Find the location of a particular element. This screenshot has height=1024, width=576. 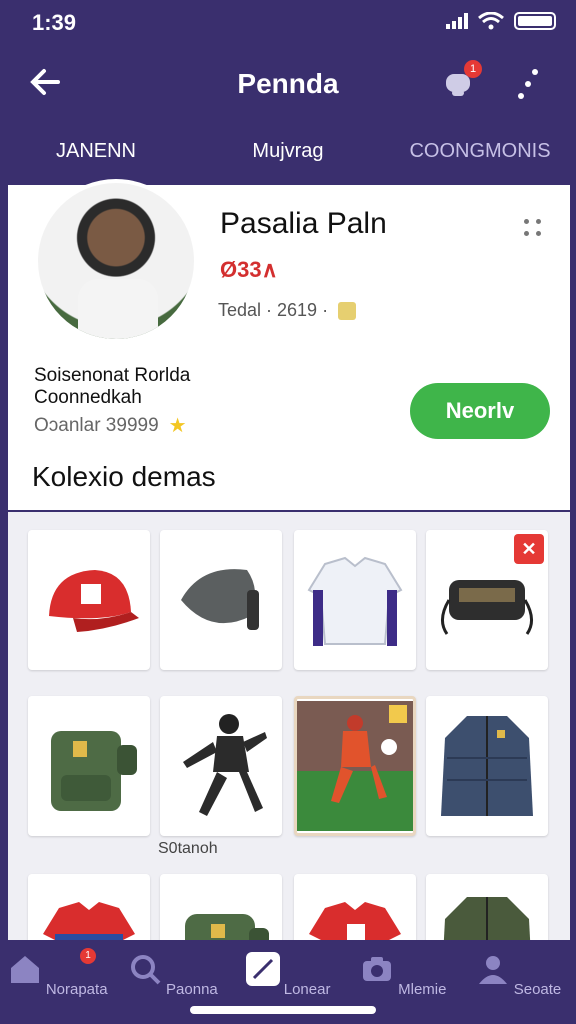

nav-camera-label: Mlemie is located at coordinates (422, 989).